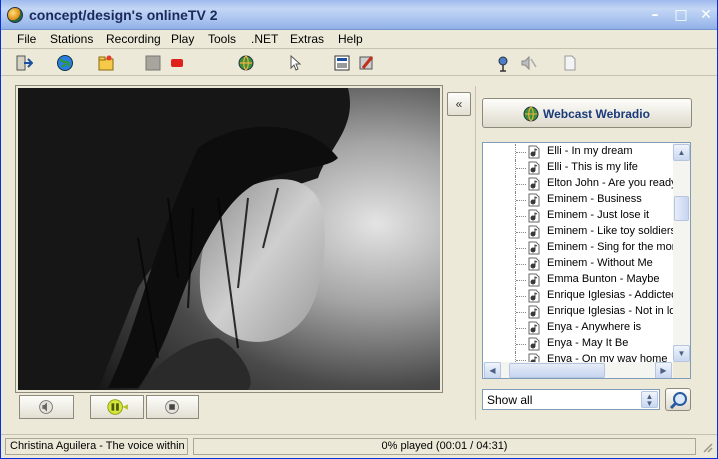 The image size is (718, 459). I want to click on list-item: Eminem - Like toy soldiers, so click(578, 232).